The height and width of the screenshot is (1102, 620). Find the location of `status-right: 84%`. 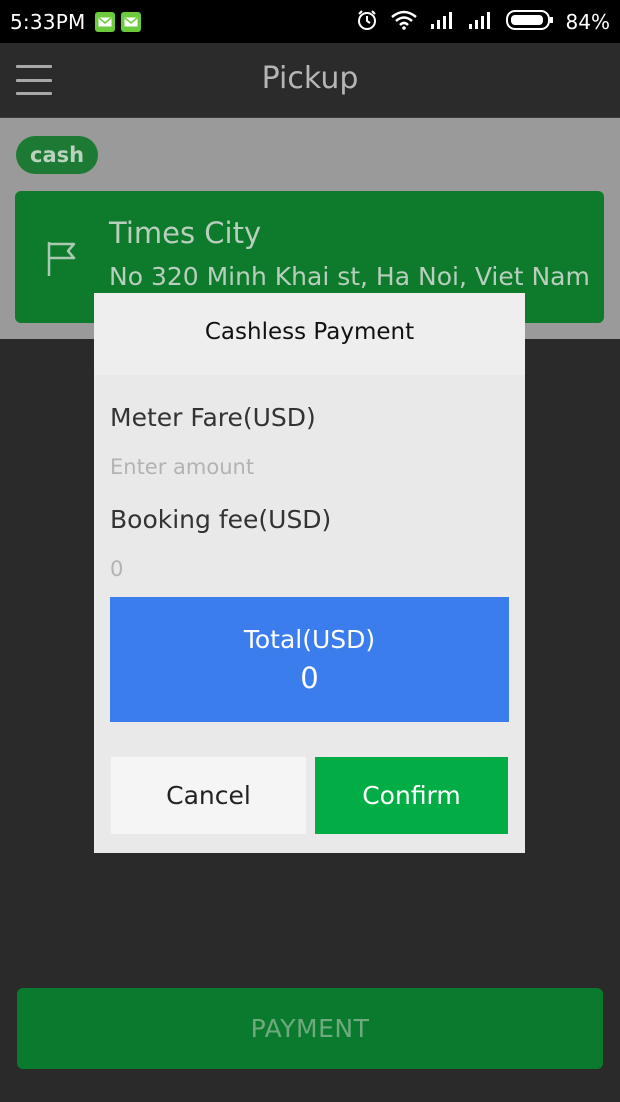

status-right: 84% is located at coordinates (483, 22).